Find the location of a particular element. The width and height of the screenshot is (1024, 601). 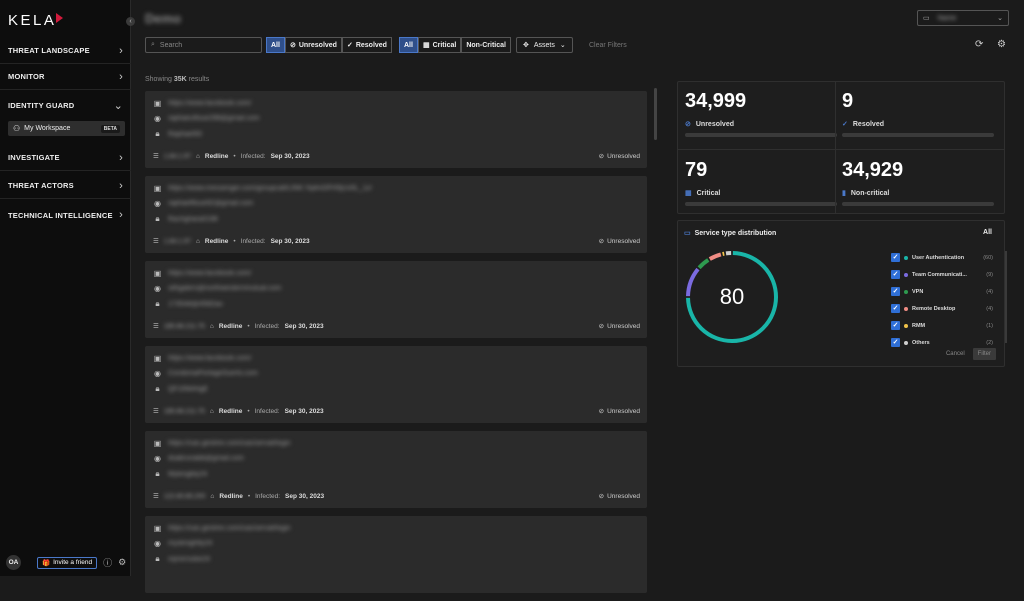

filter-apply-button: Filter is located at coordinates (984, 354).